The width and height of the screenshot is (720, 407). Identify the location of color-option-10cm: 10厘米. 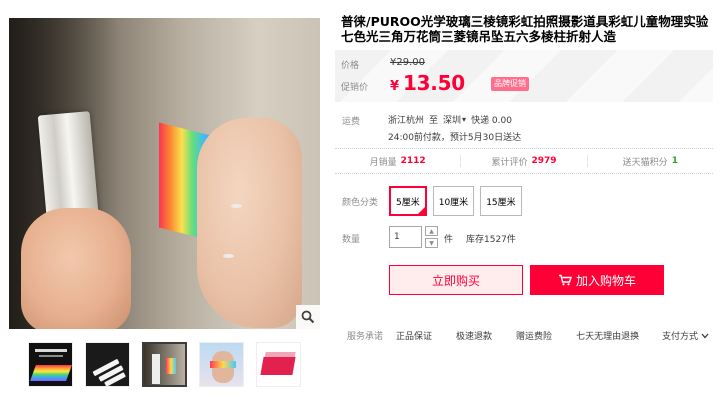
(453, 201).